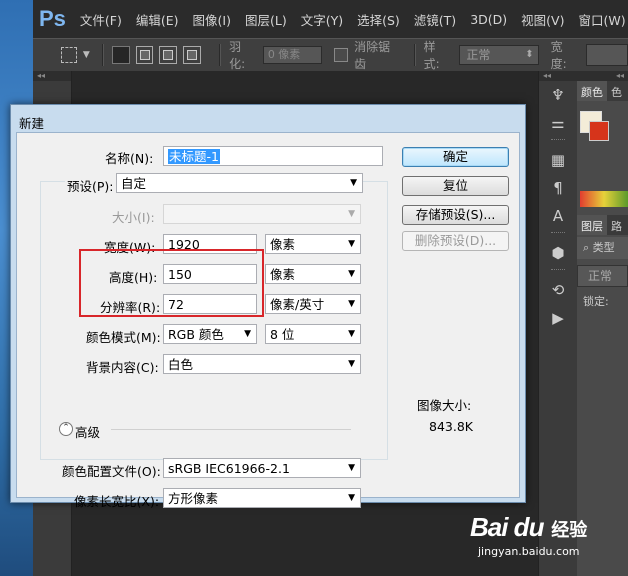  I want to click on name-input: 未标题-1, so click(273, 156).